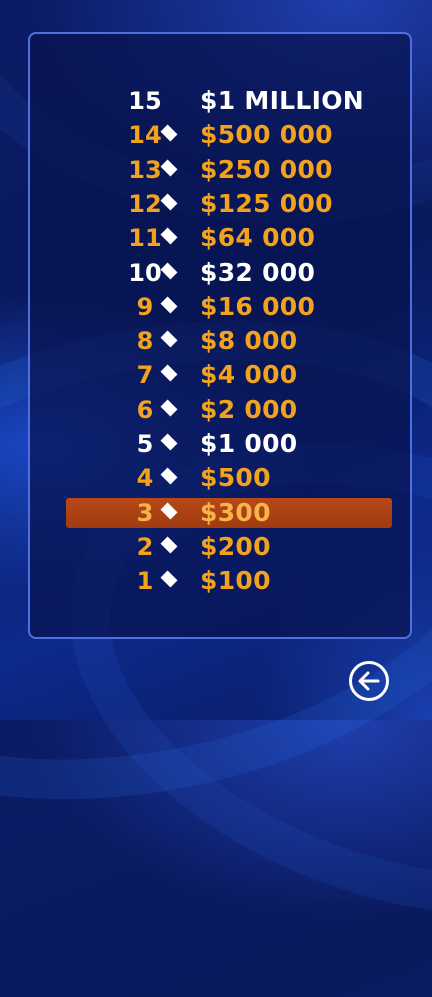 The height and width of the screenshot is (997, 432). I want to click on ladder-prize-amount: $64 000, so click(258, 238).